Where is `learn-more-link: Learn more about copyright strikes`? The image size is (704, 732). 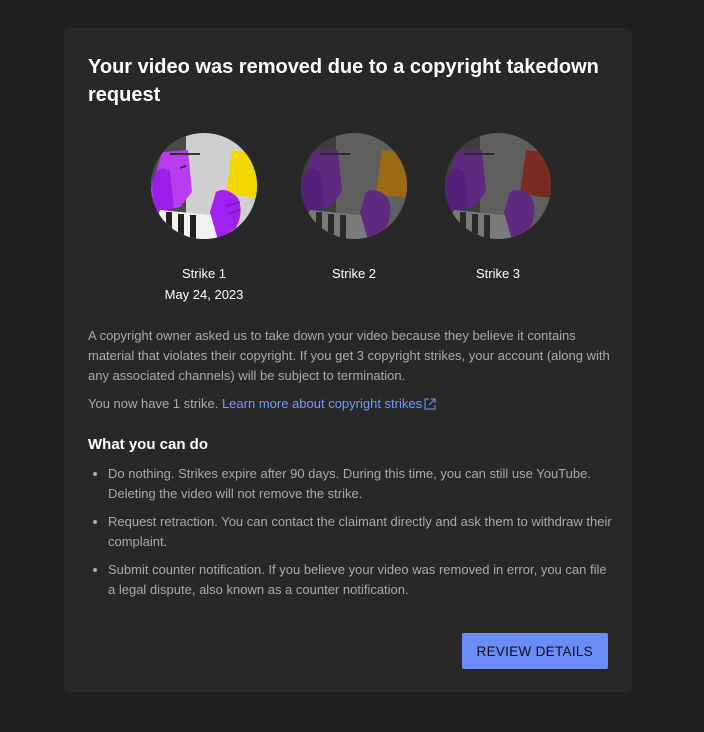 learn-more-link: Learn more about copyright strikes is located at coordinates (329, 403).